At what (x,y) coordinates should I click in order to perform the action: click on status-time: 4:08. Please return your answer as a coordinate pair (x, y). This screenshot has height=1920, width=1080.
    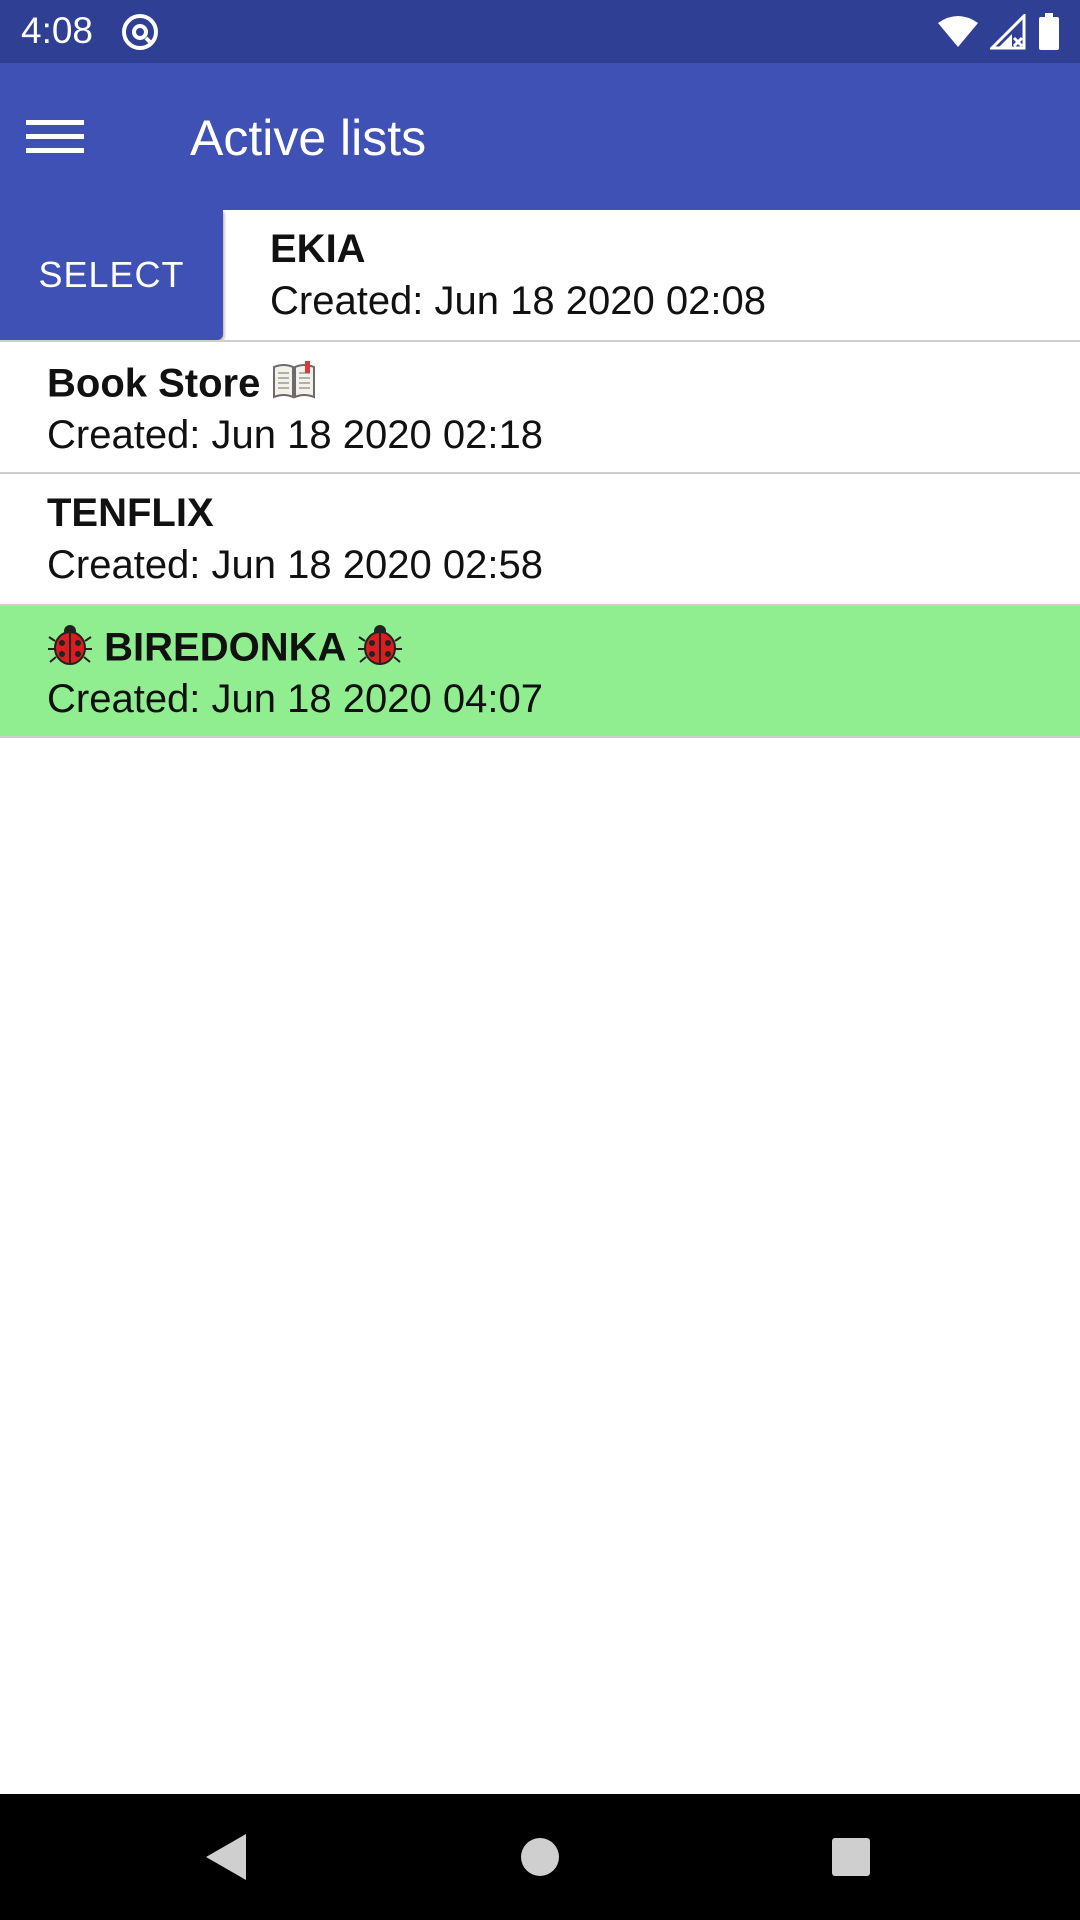
    Looking at the image, I should click on (57, 30).